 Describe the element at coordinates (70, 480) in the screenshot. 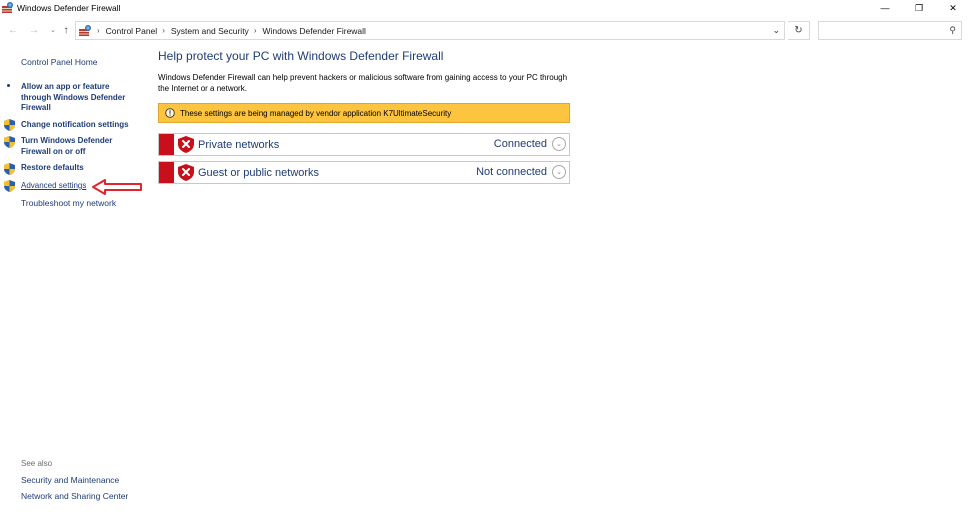

I see `security-maintenance-link: Security and Maintenance` at that location.